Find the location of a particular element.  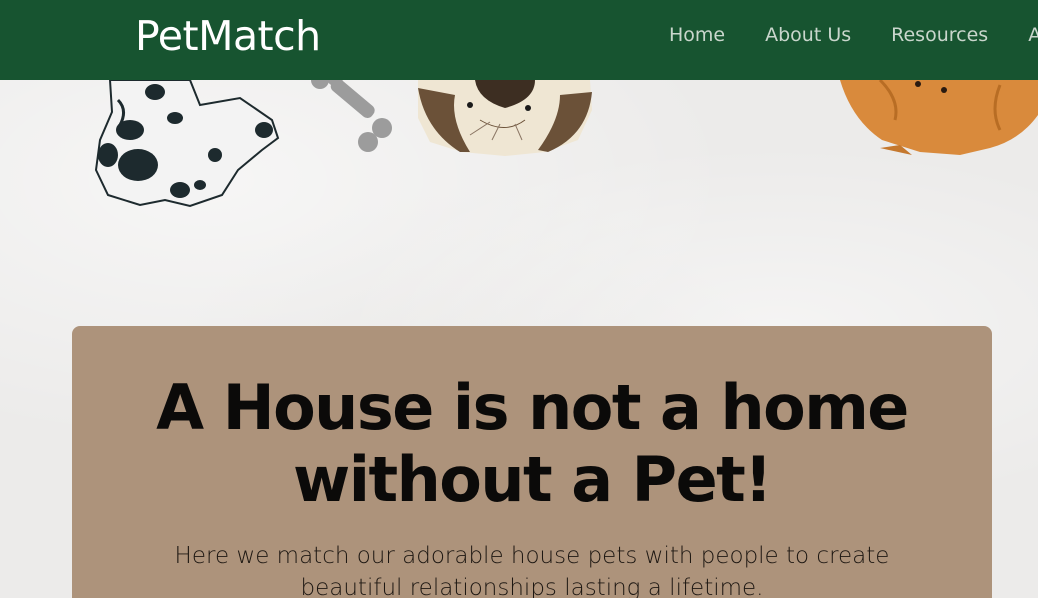

bone-icon is located at coordinates (351, 116).